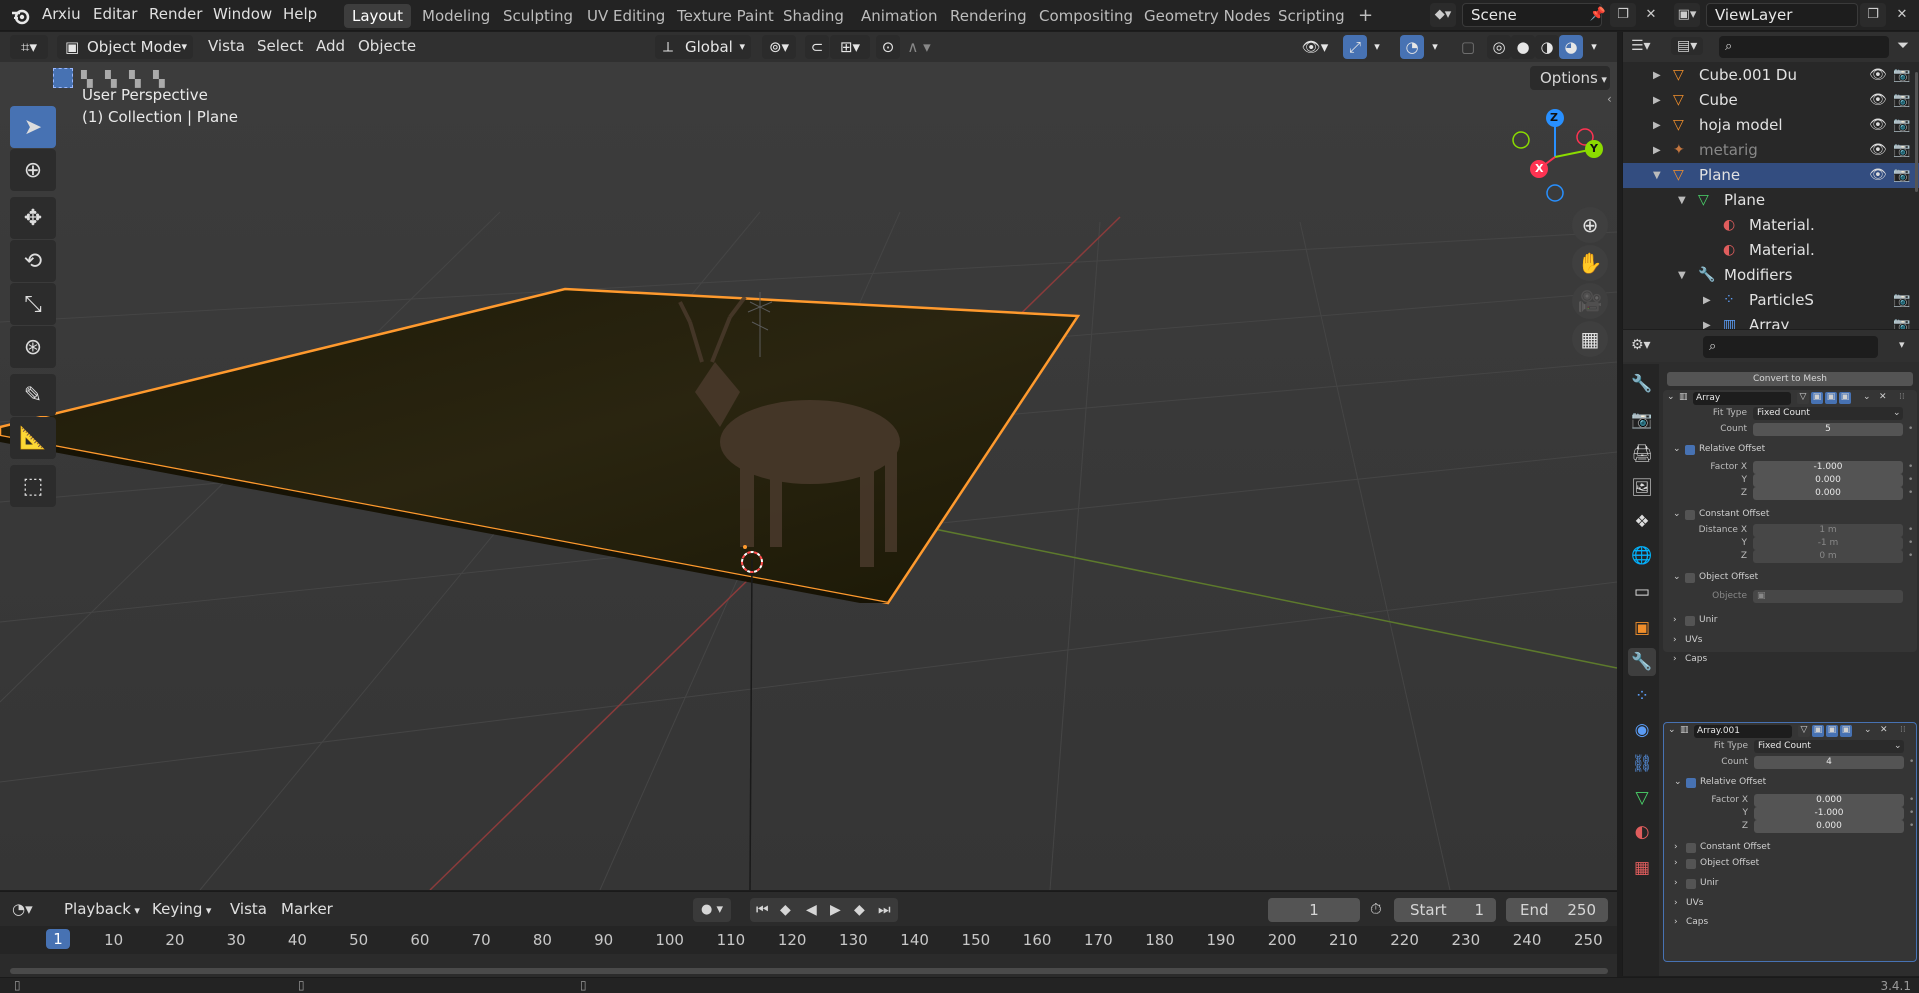 The width and height of the screenshot is (1919, 993). What do you see at coordinates (1642, 832) in the screenshot?
I see `material-tab-icon: ◐` at bounding box center [1642, 832].